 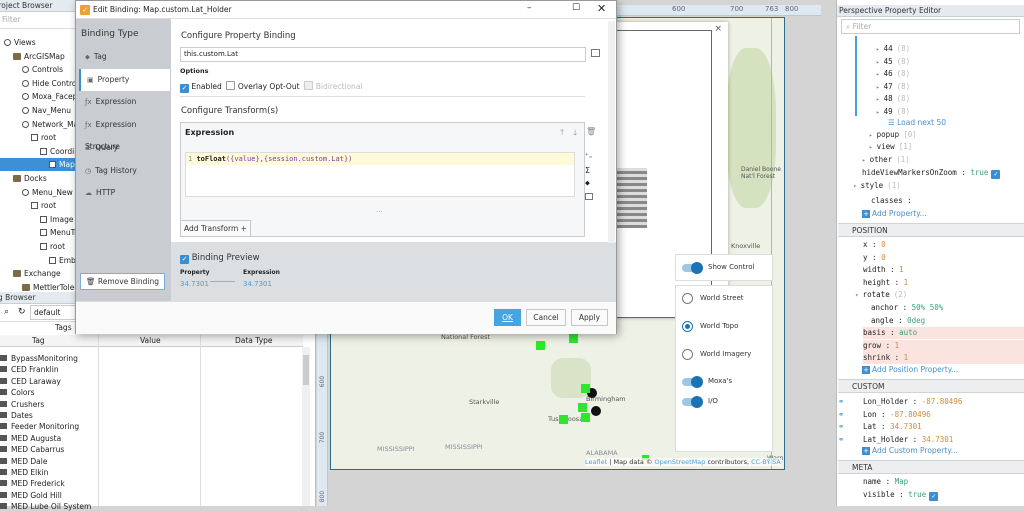 What do you see at coordinates (885, 482) in the screenshot?
I see `property-row: name : Map` at bounding box center [885, 482].